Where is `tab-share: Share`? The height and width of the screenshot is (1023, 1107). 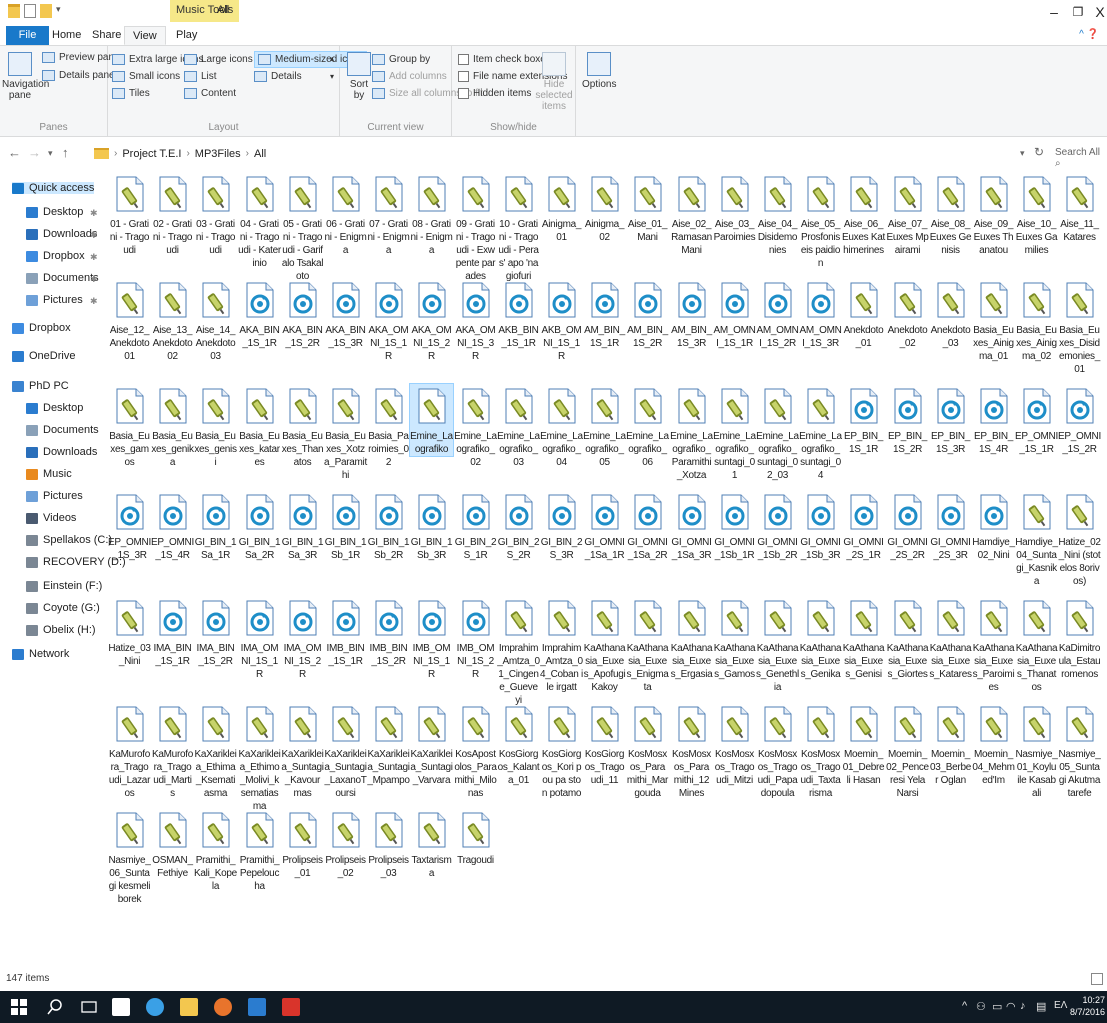
tab-share: Share is located at coordinates (106, 35).